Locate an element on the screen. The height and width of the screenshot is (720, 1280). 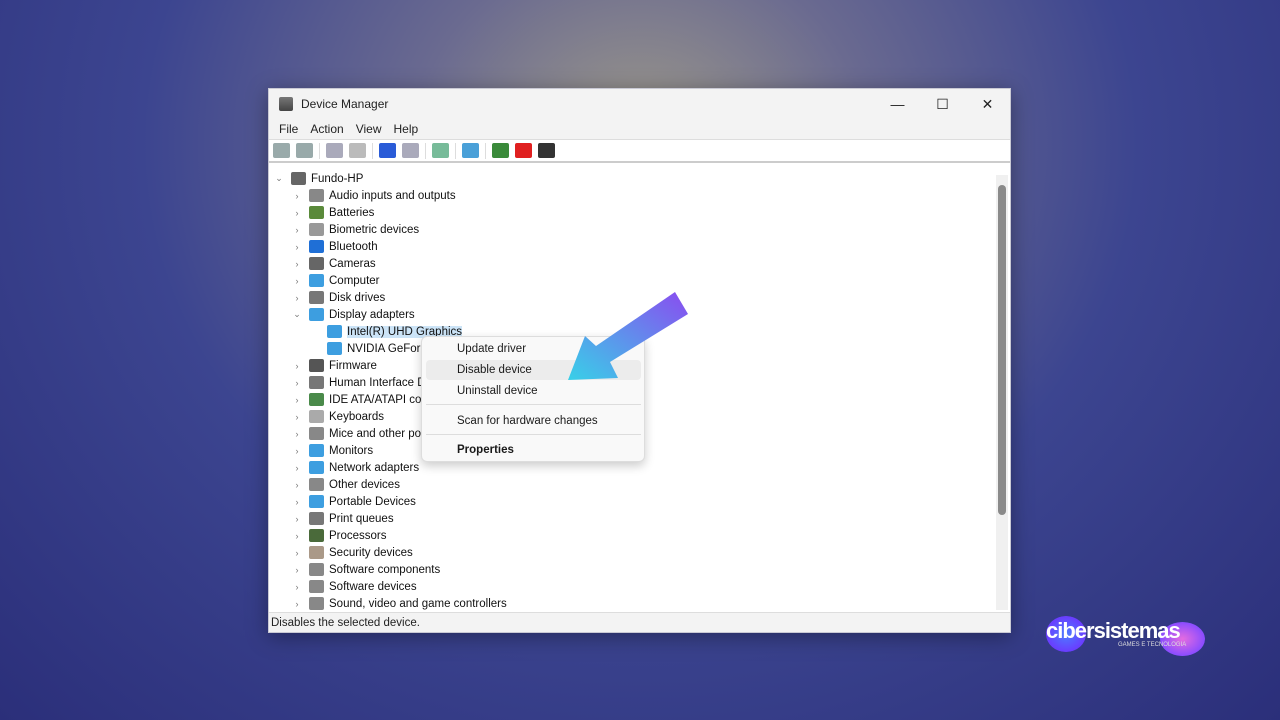
cibersistemas-logo: cibersistemas GAMES E TECNOLOGIA is located at coordinates (1125, 637).